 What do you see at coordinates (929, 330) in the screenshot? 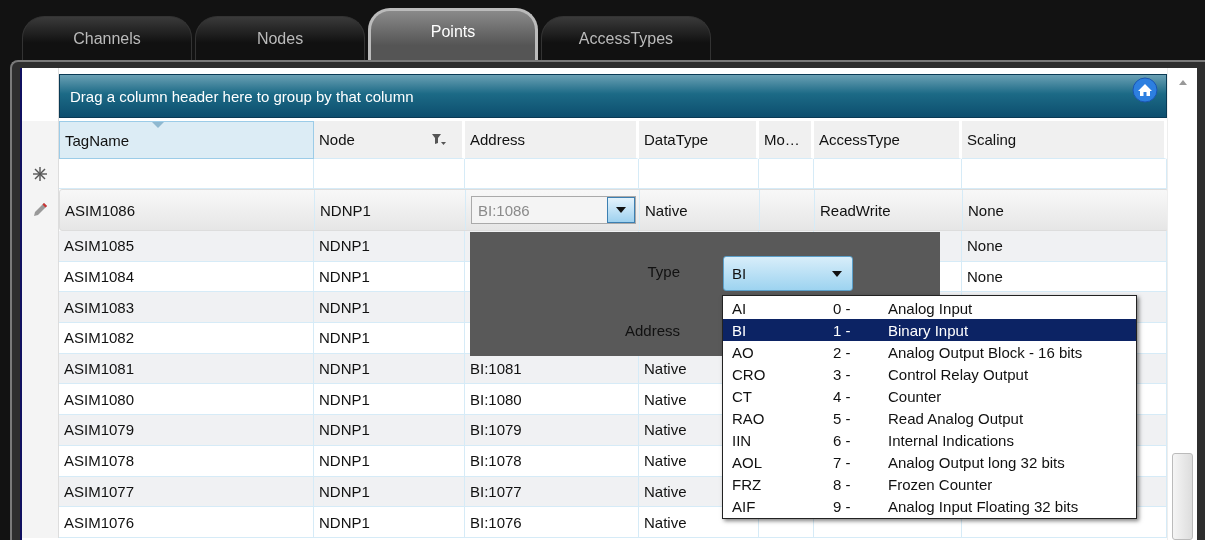
I see `dropdown-option: BI 1 - Binary Input` at bounding box center [929, 330].